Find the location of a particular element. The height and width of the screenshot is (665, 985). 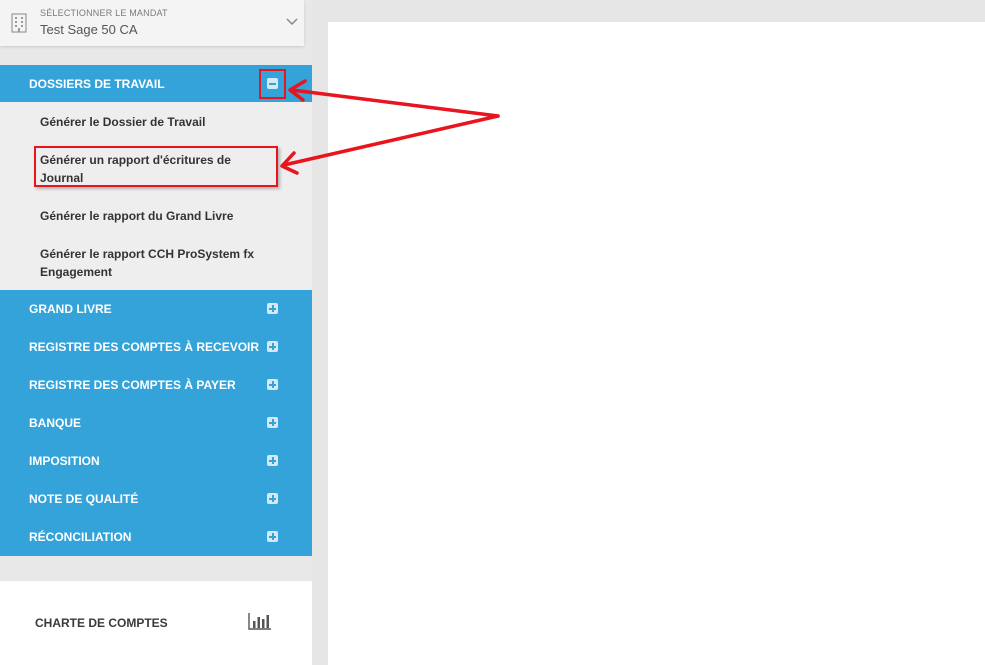

section-title: REGISTRE DES COMPTES À PAYER is located at coordinates (132, 385).